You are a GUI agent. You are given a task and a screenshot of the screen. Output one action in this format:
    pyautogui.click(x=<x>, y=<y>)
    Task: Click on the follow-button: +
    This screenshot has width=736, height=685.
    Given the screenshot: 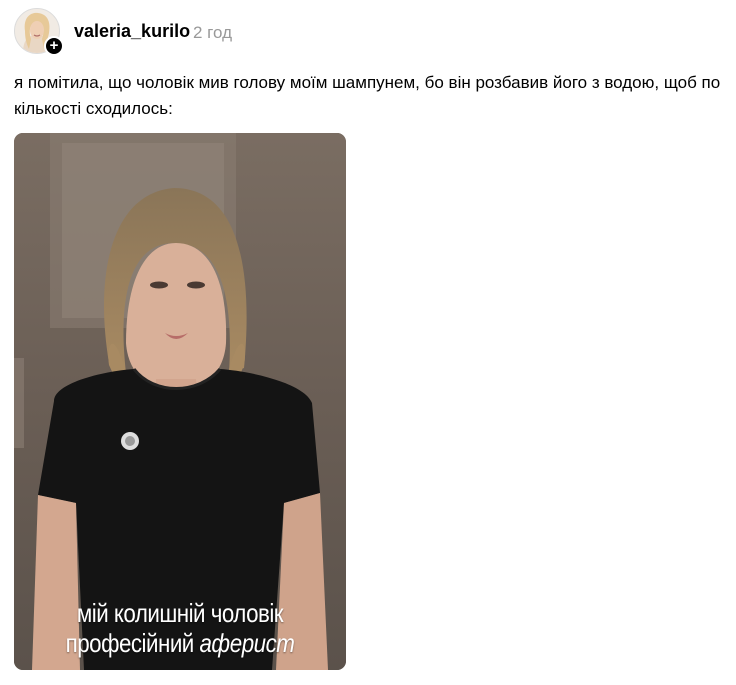 What is the action you would take?
    pyautogui.click(x=54, y=46)
    